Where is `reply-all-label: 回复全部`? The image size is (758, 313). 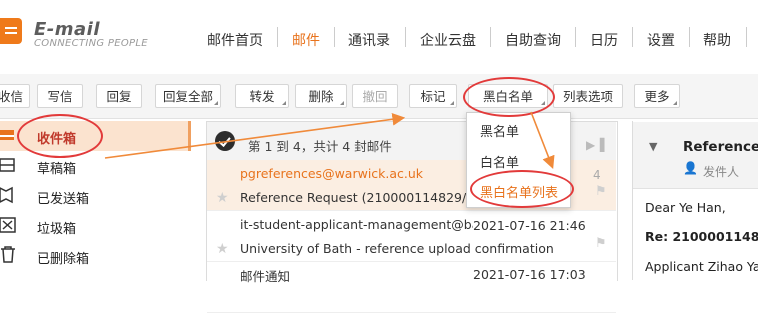
reply-all-label: 回复全部 is located at coordinates (187, 96).